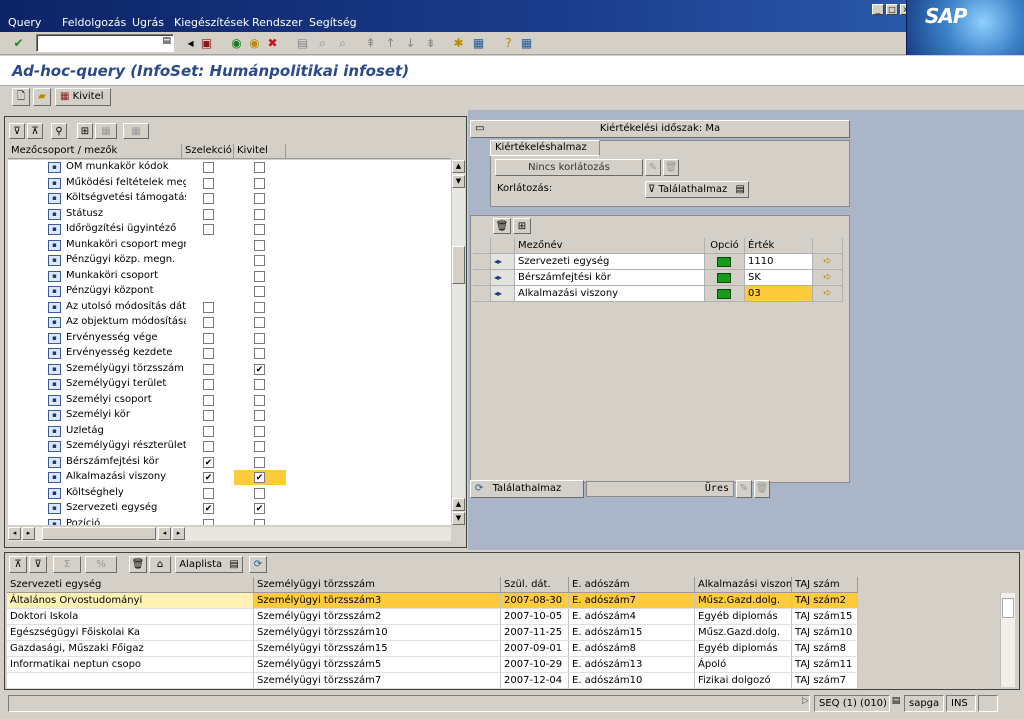  I want to click on result-vertical-scrollbar, so click(1007, 640).